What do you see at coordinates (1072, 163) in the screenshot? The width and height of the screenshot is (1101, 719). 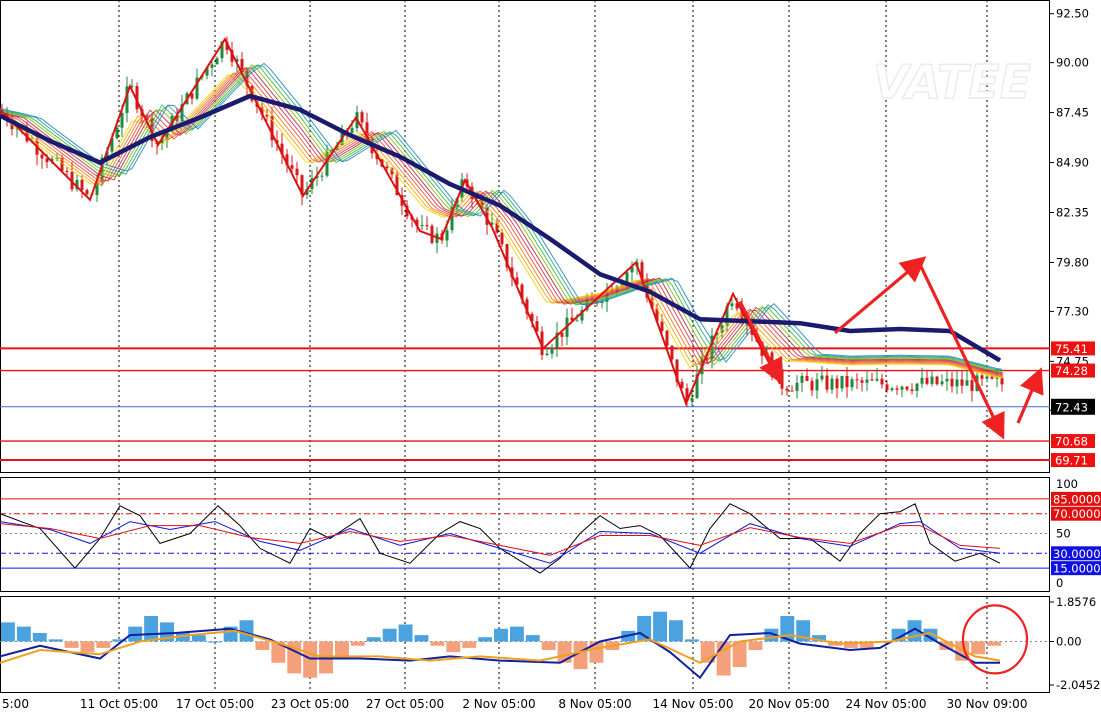 I see `y-tick-label: 84.90` at bounding box center [1072, 163].